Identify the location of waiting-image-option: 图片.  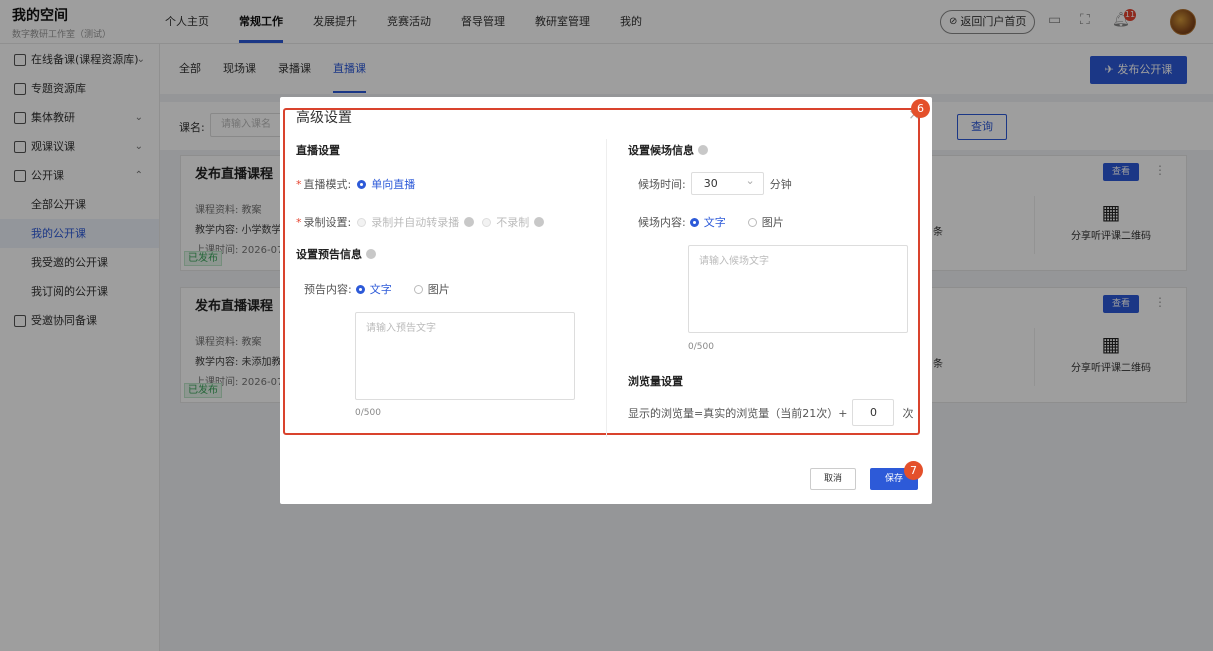
(765, 222).